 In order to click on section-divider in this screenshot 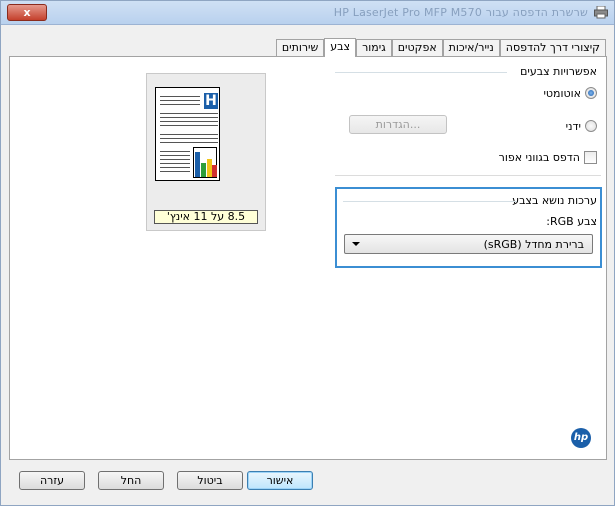, I will do `click(468, 175)`.